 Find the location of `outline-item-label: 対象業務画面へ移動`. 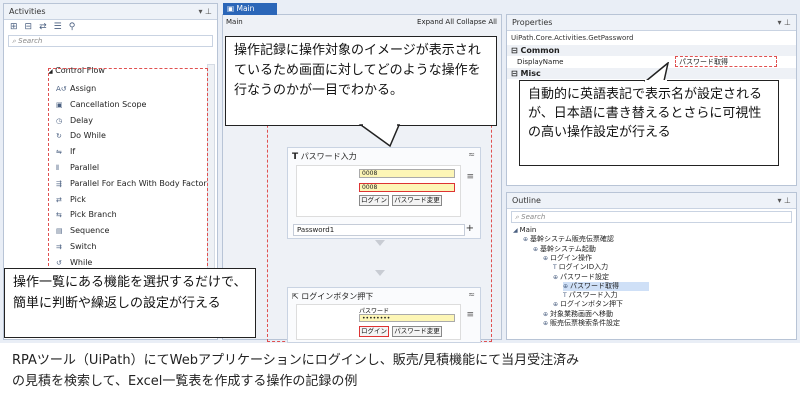

outline-item-label: 対象業務画面へ移動 is located at coordinates (582, 313).